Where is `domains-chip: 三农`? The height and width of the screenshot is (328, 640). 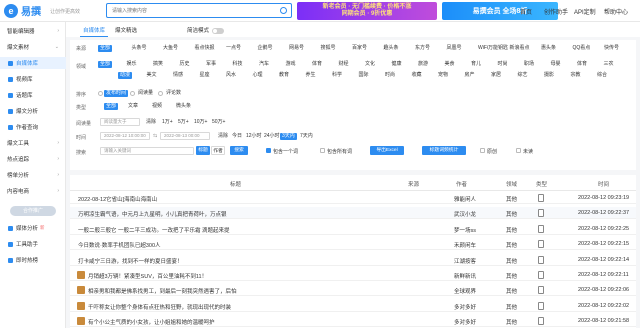 domains-chip: 三农 is located at coordinates (609, 64).